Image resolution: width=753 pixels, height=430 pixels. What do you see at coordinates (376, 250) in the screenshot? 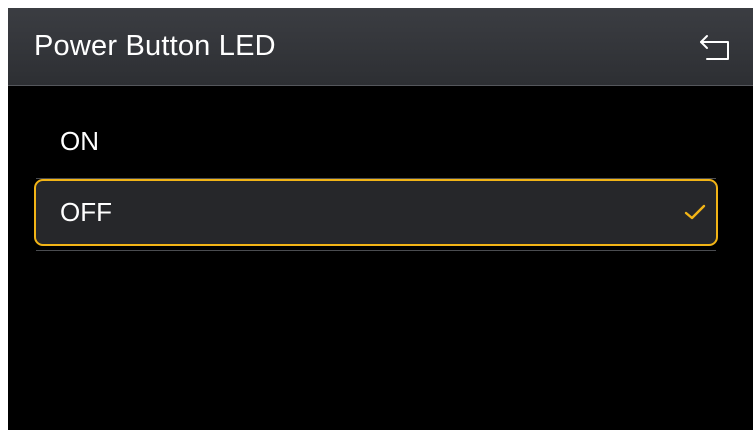
I see `divider` at bounding box center [376, 250].